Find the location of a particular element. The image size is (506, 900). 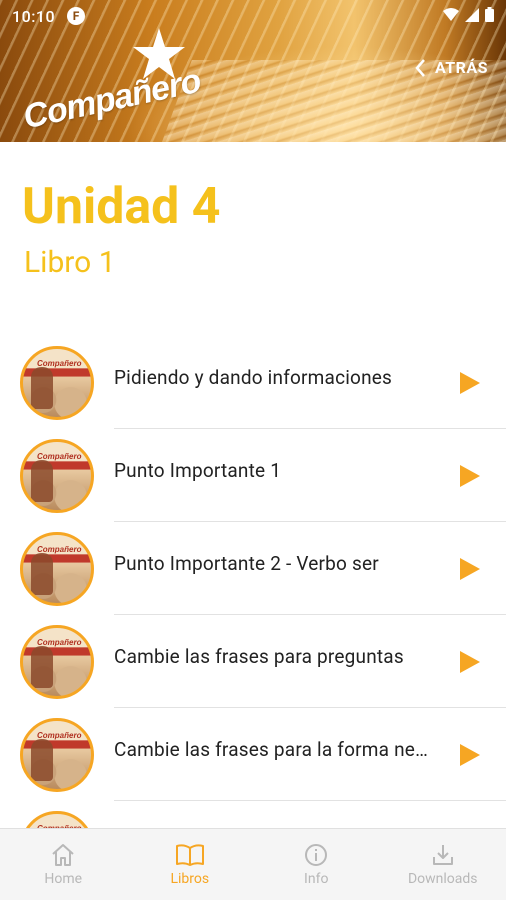

lesson-item: Cambie las frases para preguntas is located at coordinates (253, 661).